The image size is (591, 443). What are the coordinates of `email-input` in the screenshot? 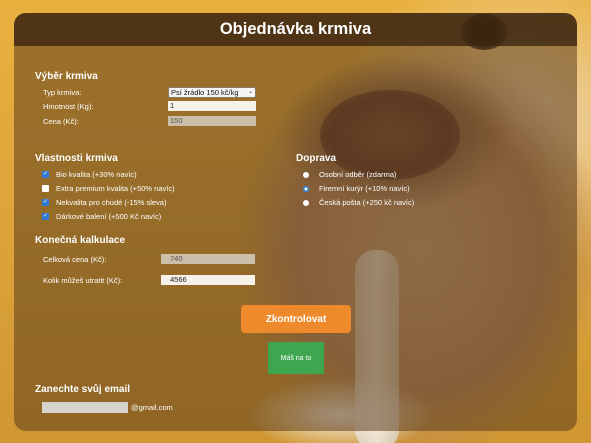 It's located at (85, 407).